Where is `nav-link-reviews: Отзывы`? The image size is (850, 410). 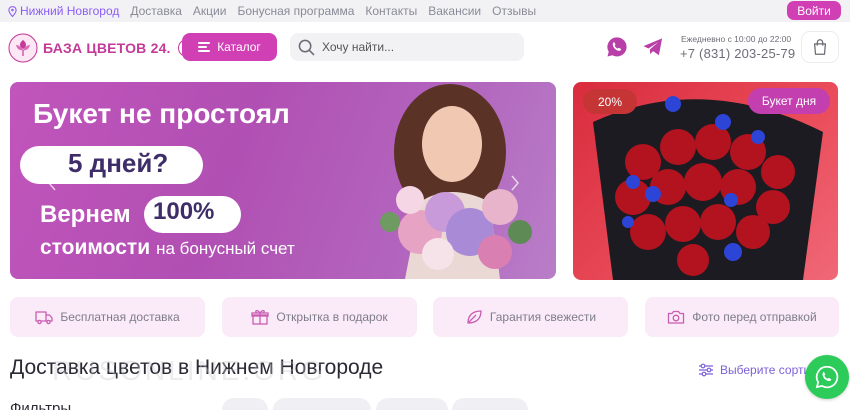
nav-link-reviews: Отзывы is located at coordinates (514, 11).